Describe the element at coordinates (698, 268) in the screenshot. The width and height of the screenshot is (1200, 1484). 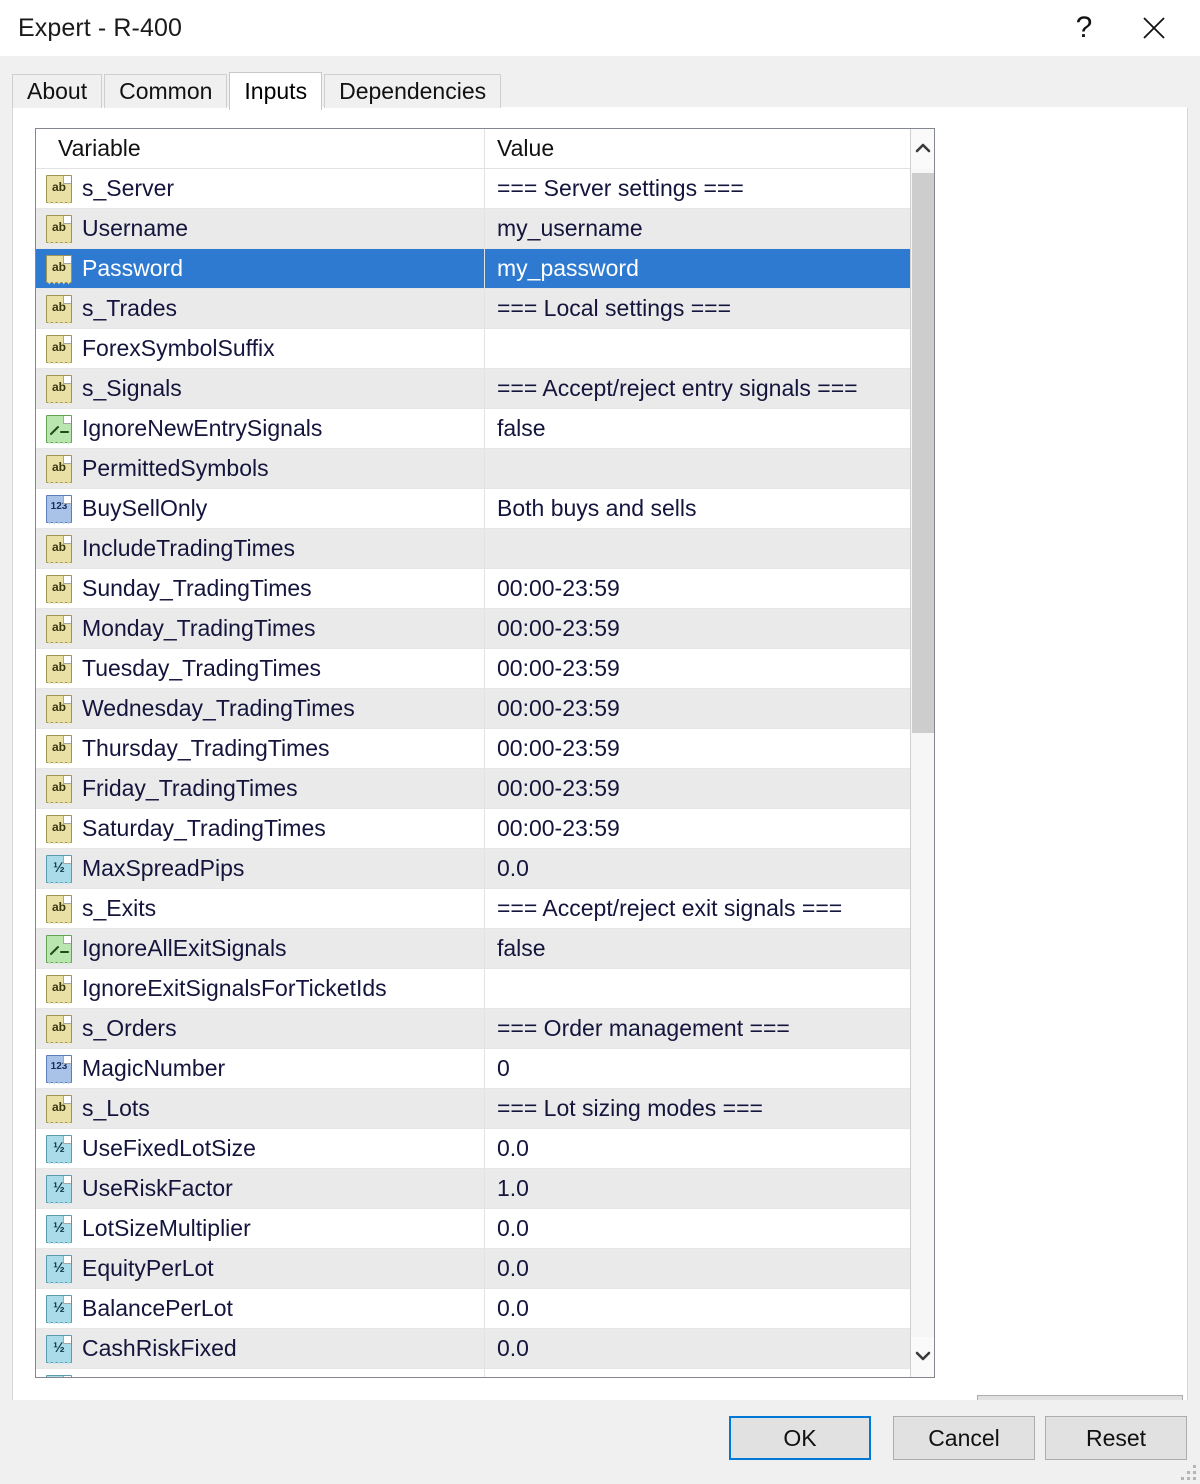
I see `value-cell: my_password` at that location.